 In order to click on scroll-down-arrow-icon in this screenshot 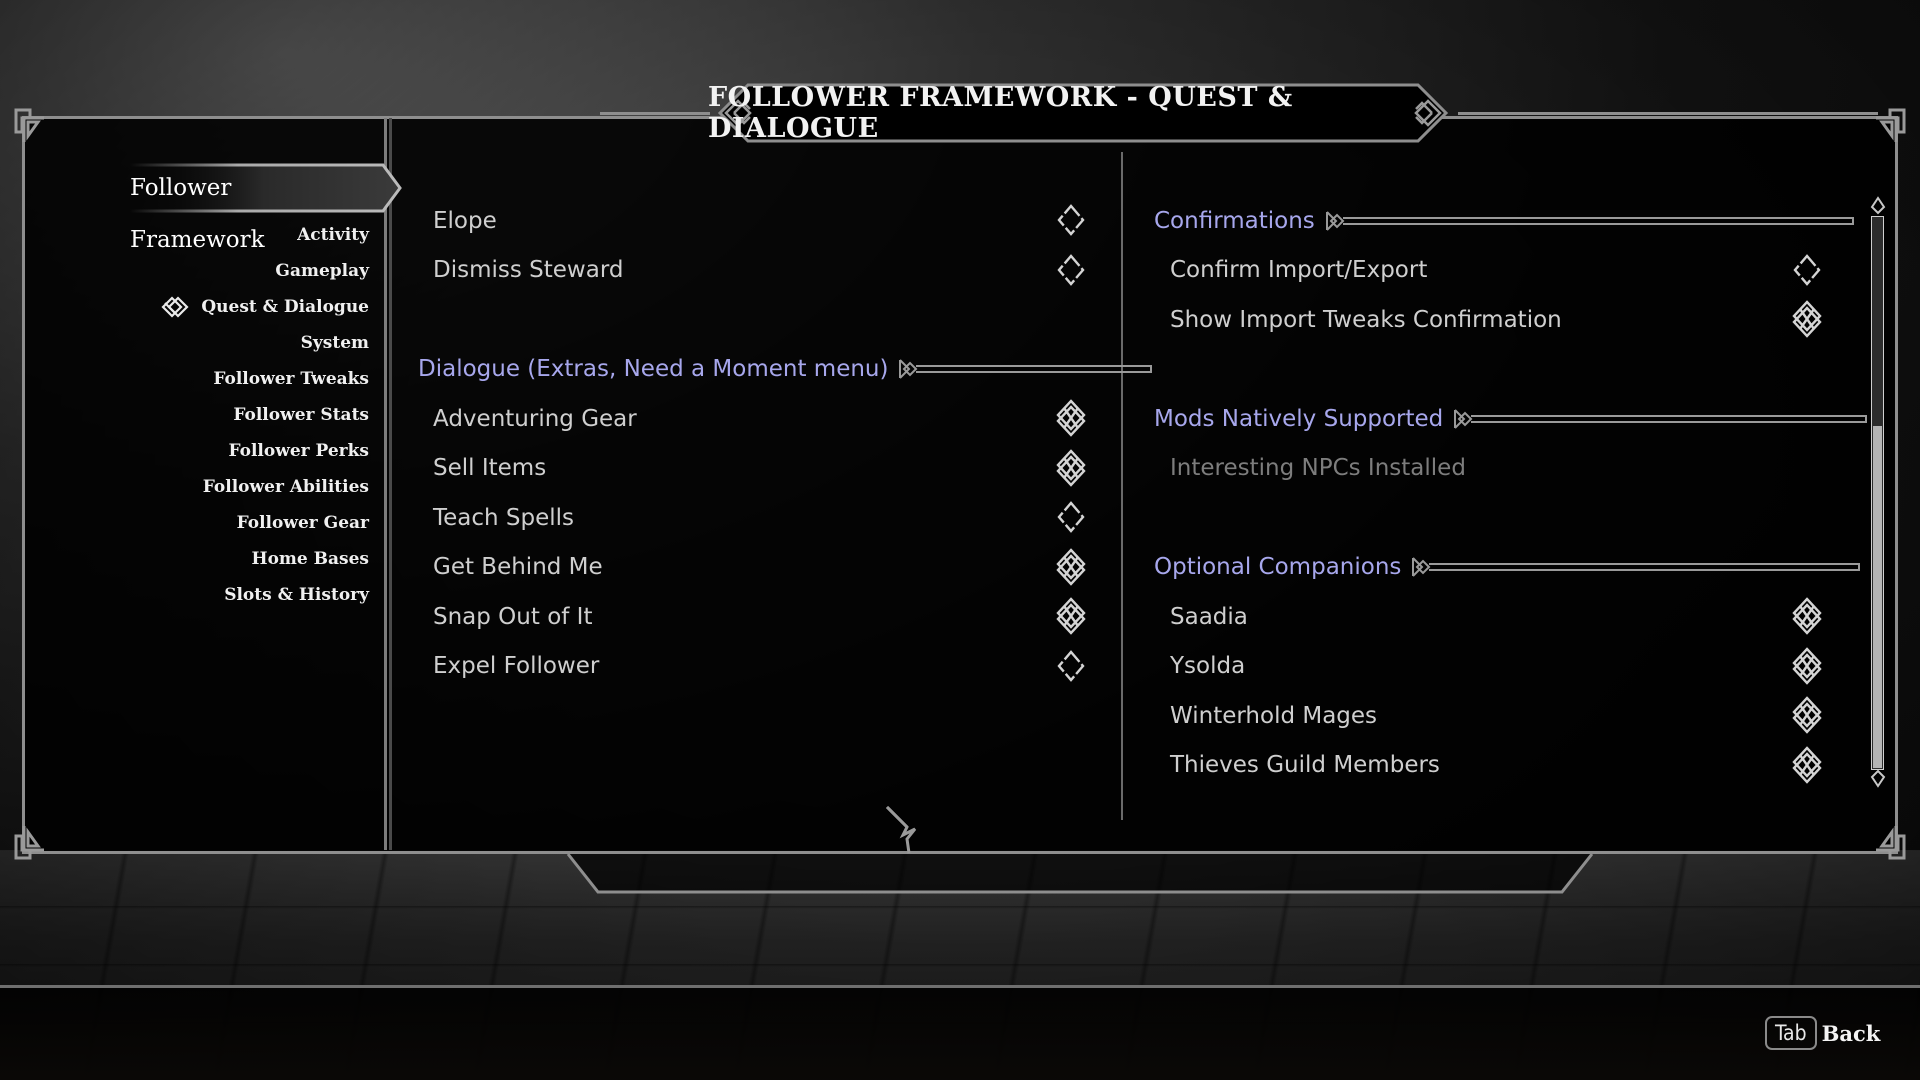, I will do `click(1878, 778)`.